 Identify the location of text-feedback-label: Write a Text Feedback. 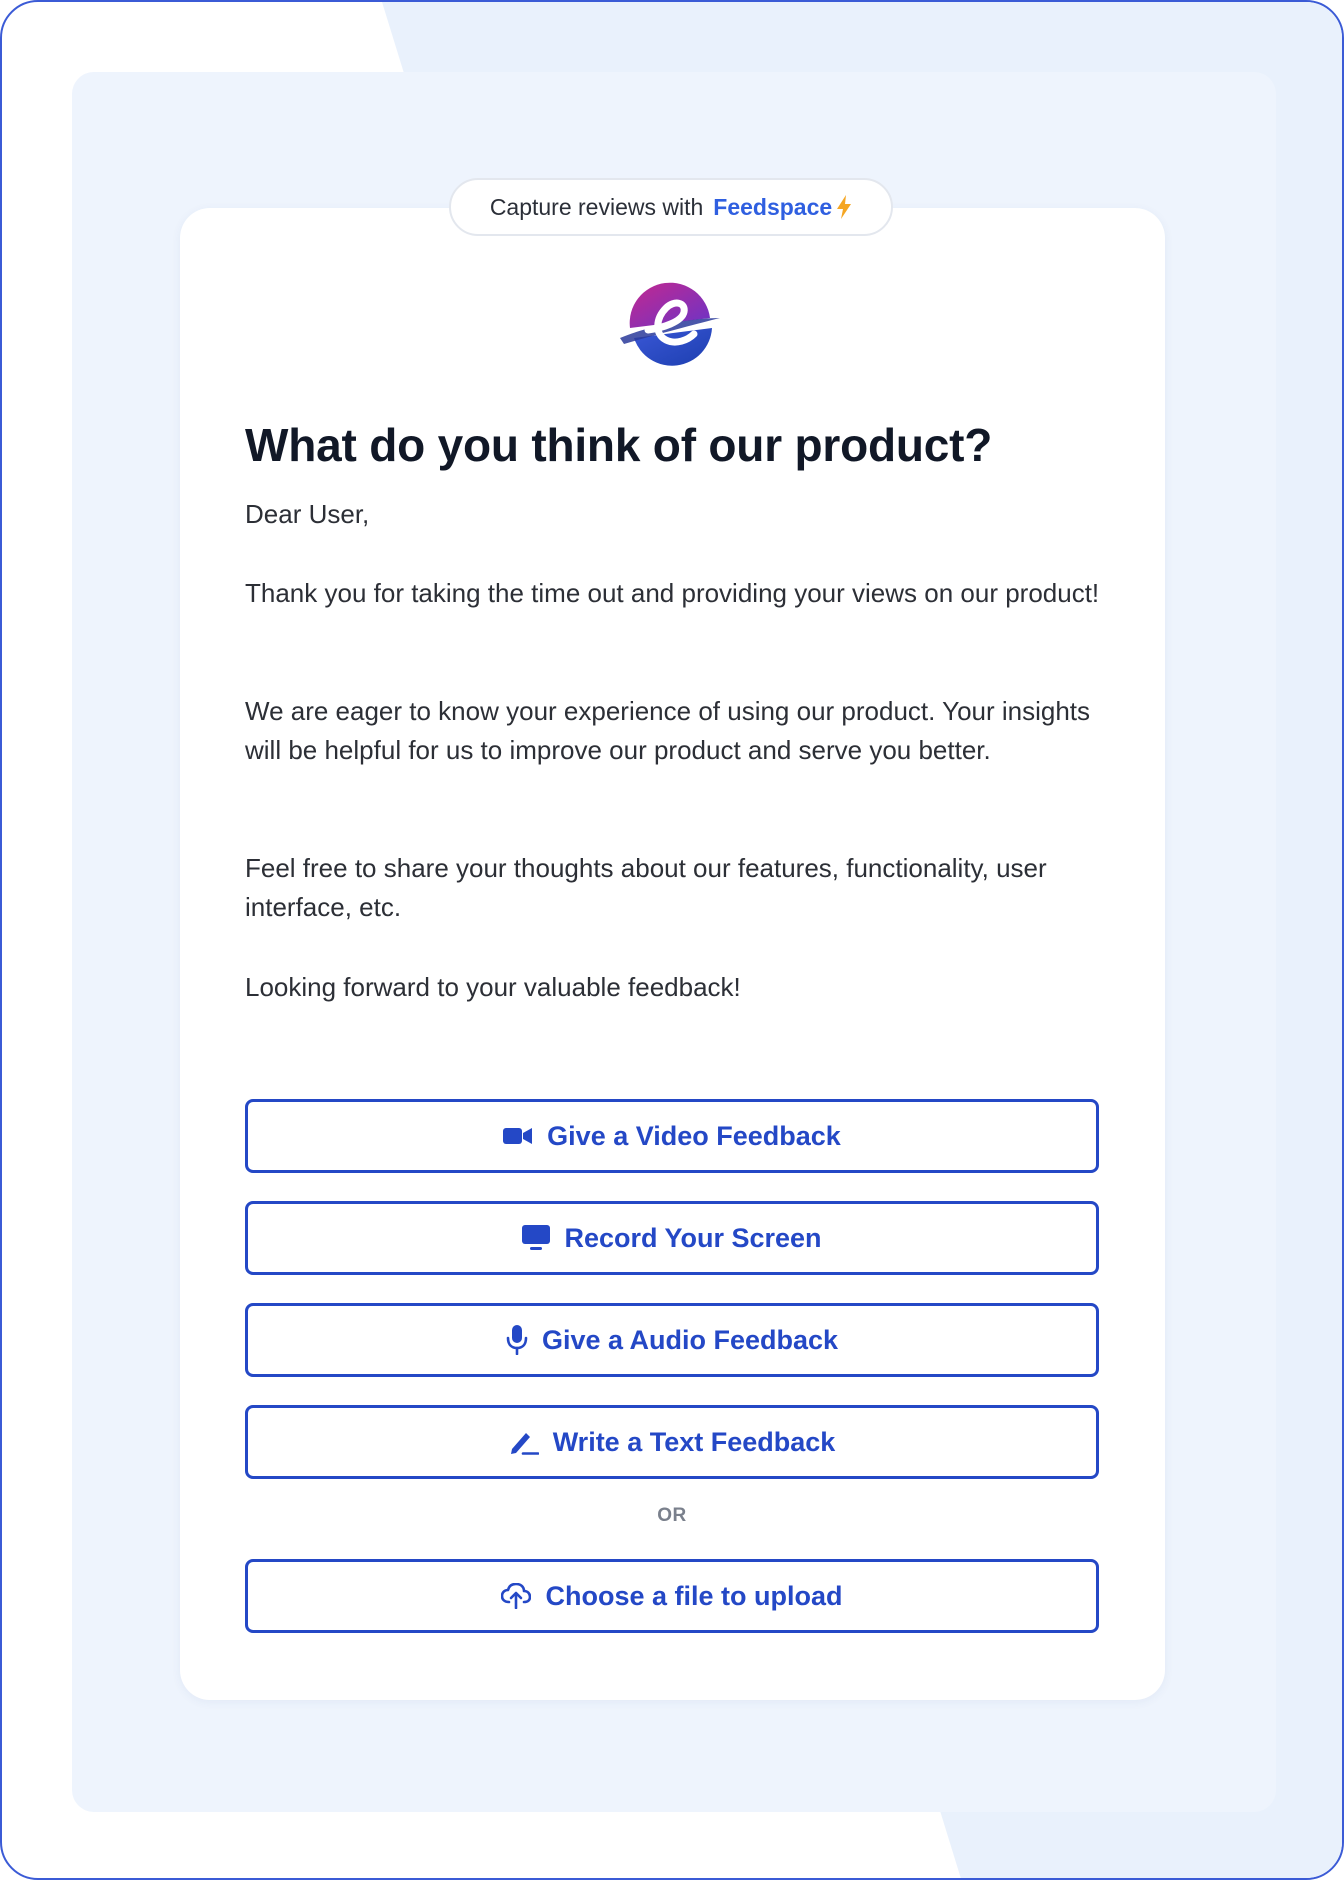
(694, 1441).